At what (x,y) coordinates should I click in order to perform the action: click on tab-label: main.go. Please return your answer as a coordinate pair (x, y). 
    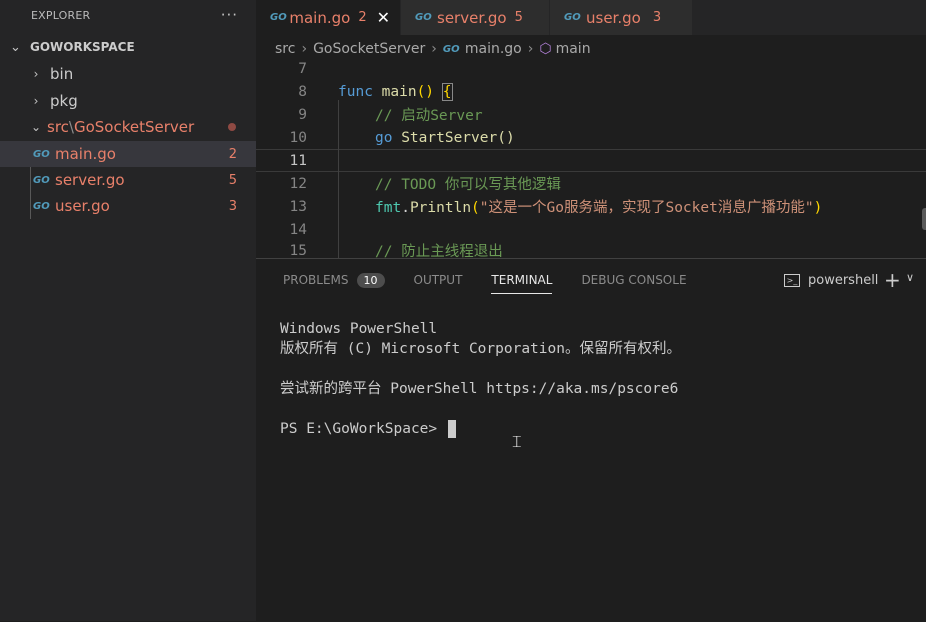
    Looking at the image, I should click on (320, 17).